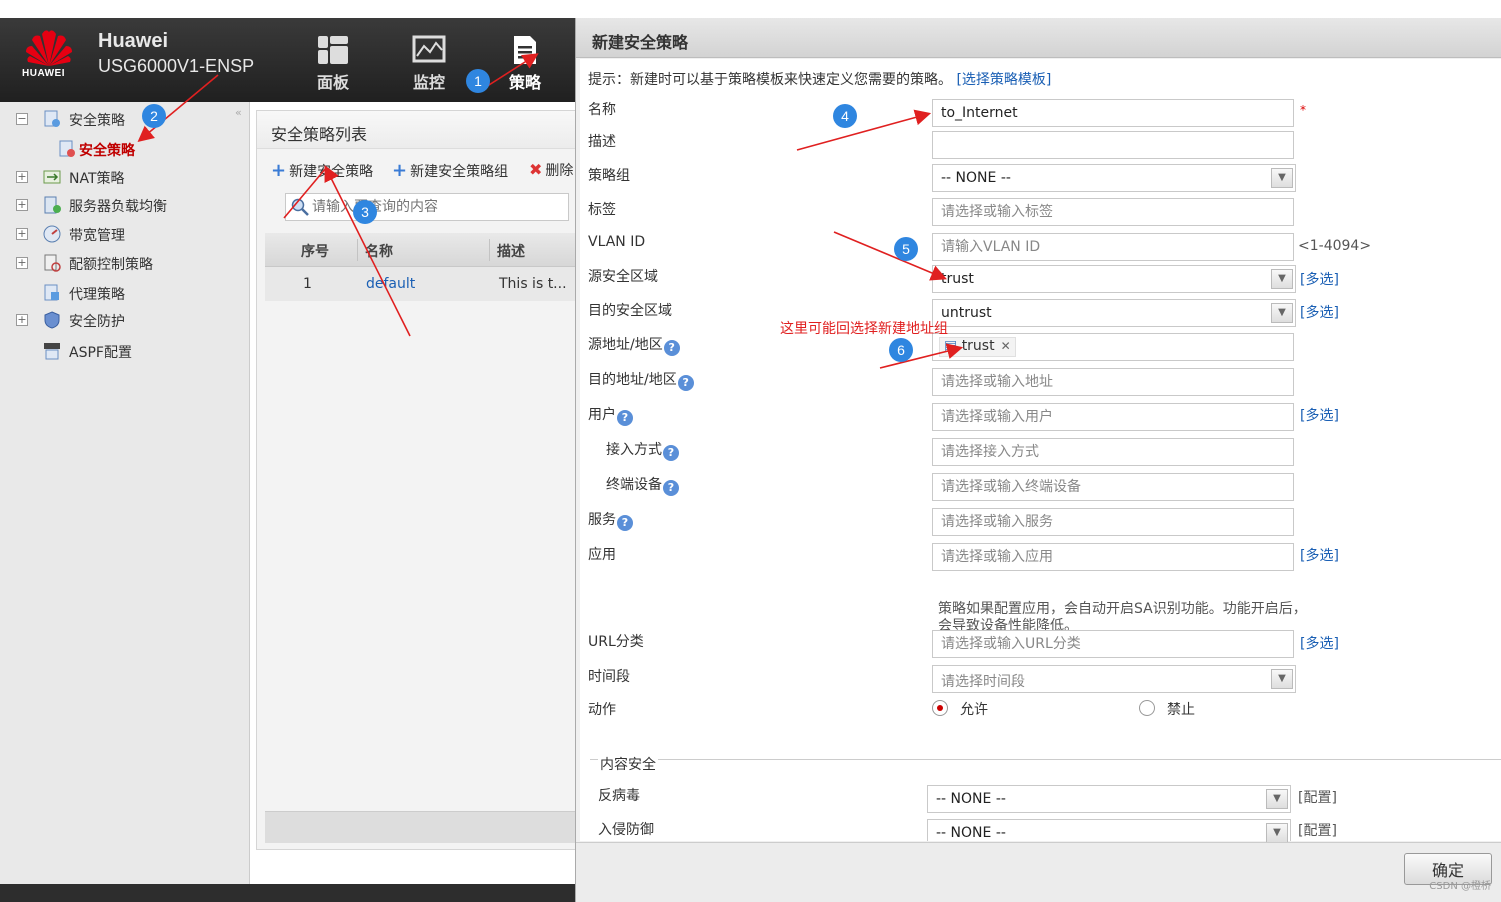 This screenshot has width=1501, height=902. I want to click on new-policy-group-button: + 新建安全策略组, so click(450, 170).